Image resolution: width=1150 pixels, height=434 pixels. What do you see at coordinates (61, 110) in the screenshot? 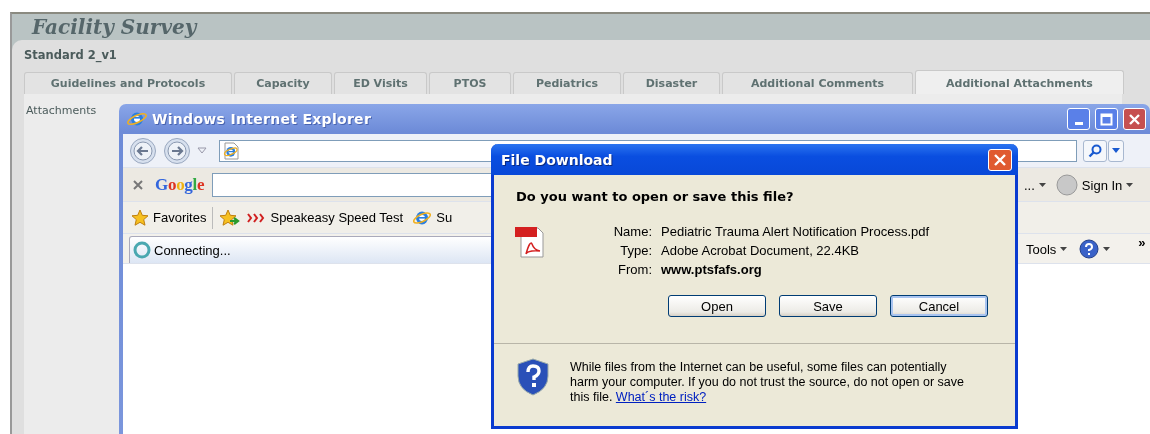
I see `section-label: Attachments` at bounding box center [61, 110].